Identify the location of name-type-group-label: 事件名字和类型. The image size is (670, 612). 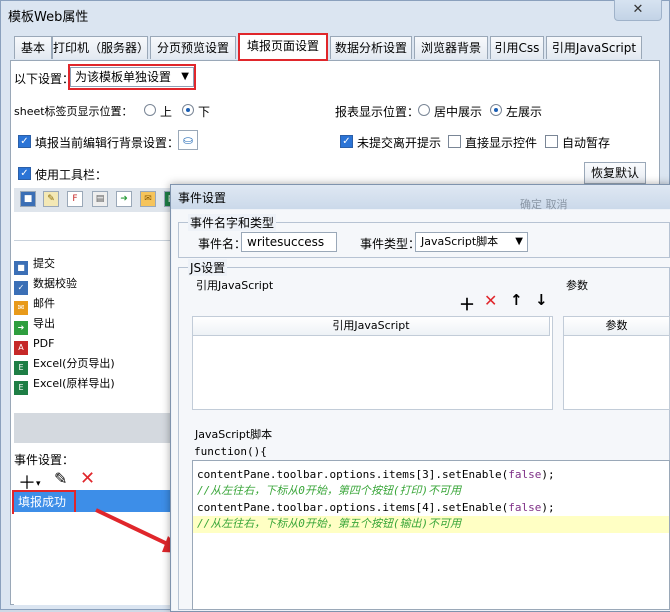
(232, 222).